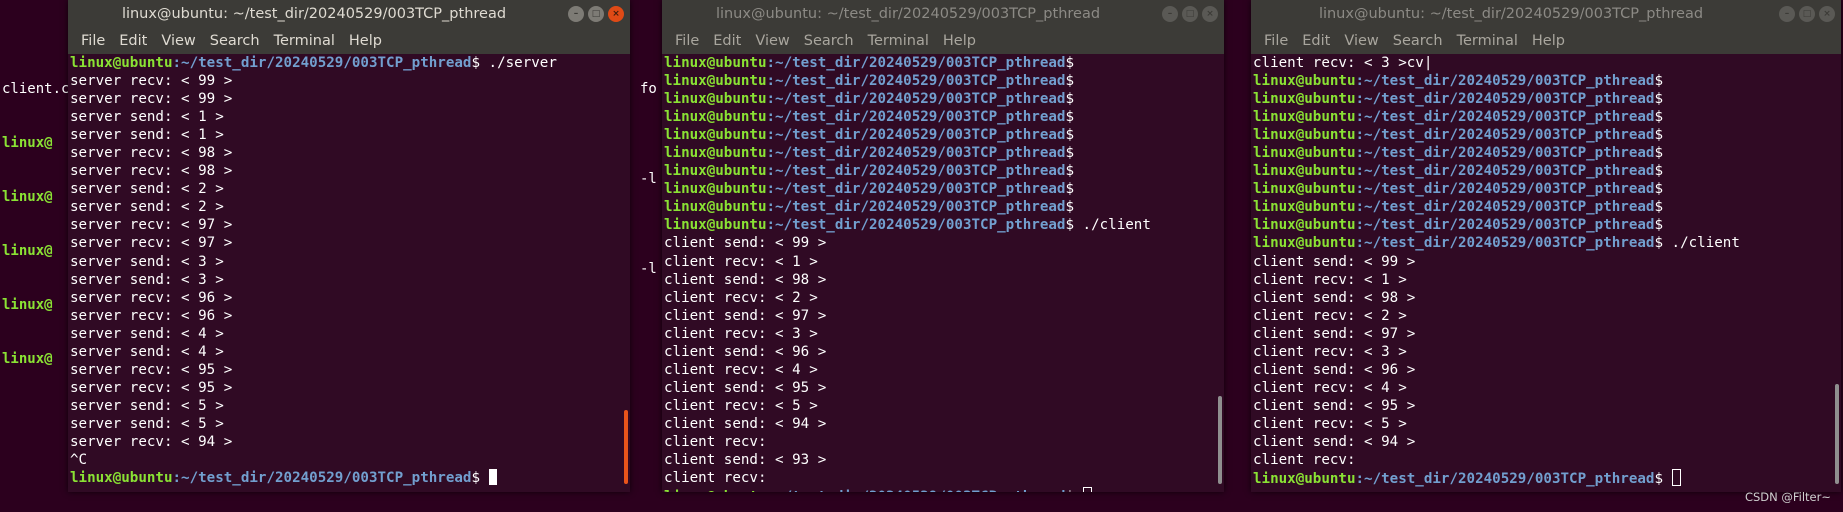 The width and height of the screenshot is (1843, 512). Describe the element at coordinates (1334, 333) in the screenshot. I see `output-line: client send: < 97 >` at that location.